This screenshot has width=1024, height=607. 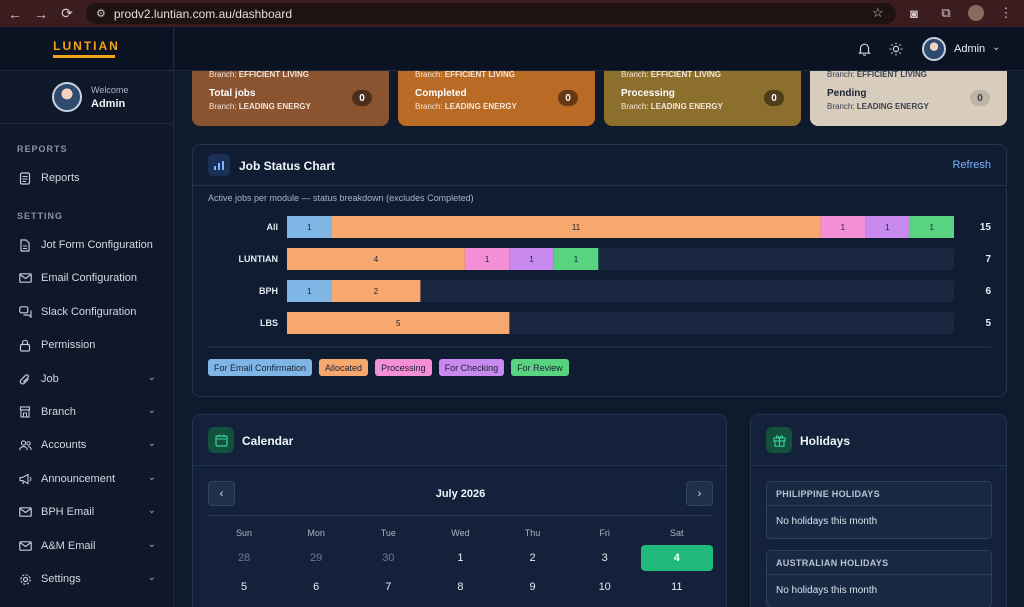 What do you see at coordinates (388, 587) in the screenshot?
I see `calendar-day: 7` at bounding box center [388, 587].